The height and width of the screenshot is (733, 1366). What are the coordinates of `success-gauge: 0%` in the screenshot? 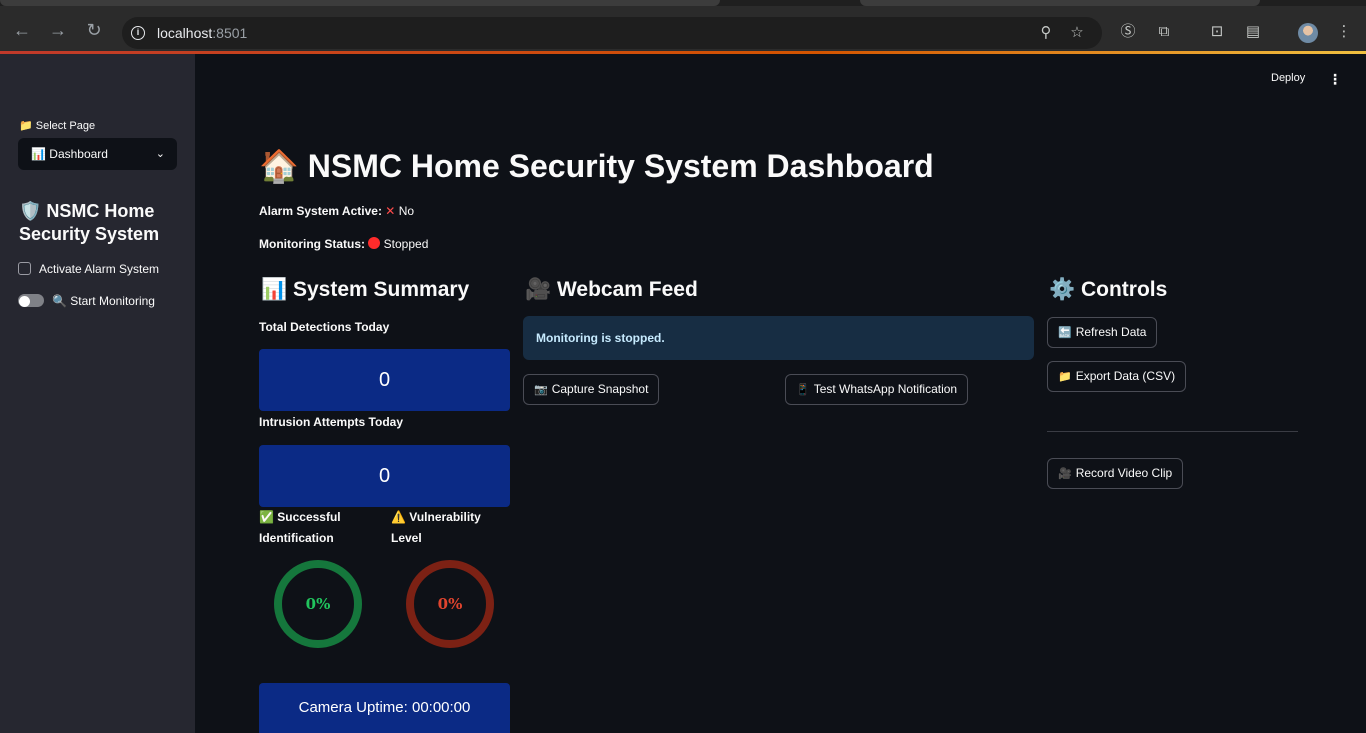 It's located at (318, 604).